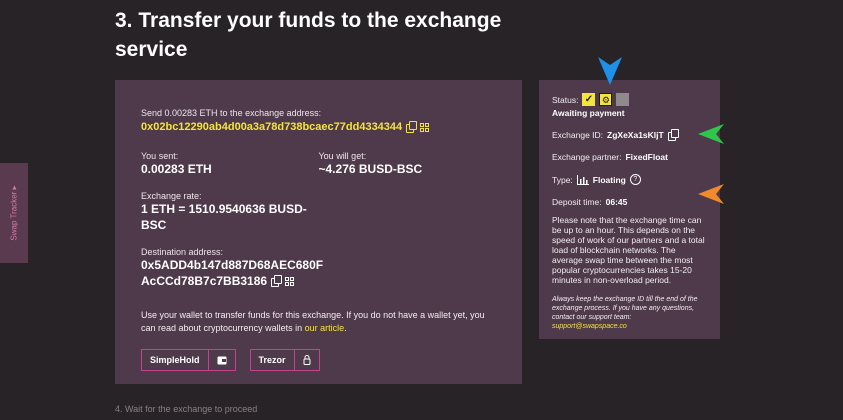  I want to click on lock-icon, so click(307, 360).